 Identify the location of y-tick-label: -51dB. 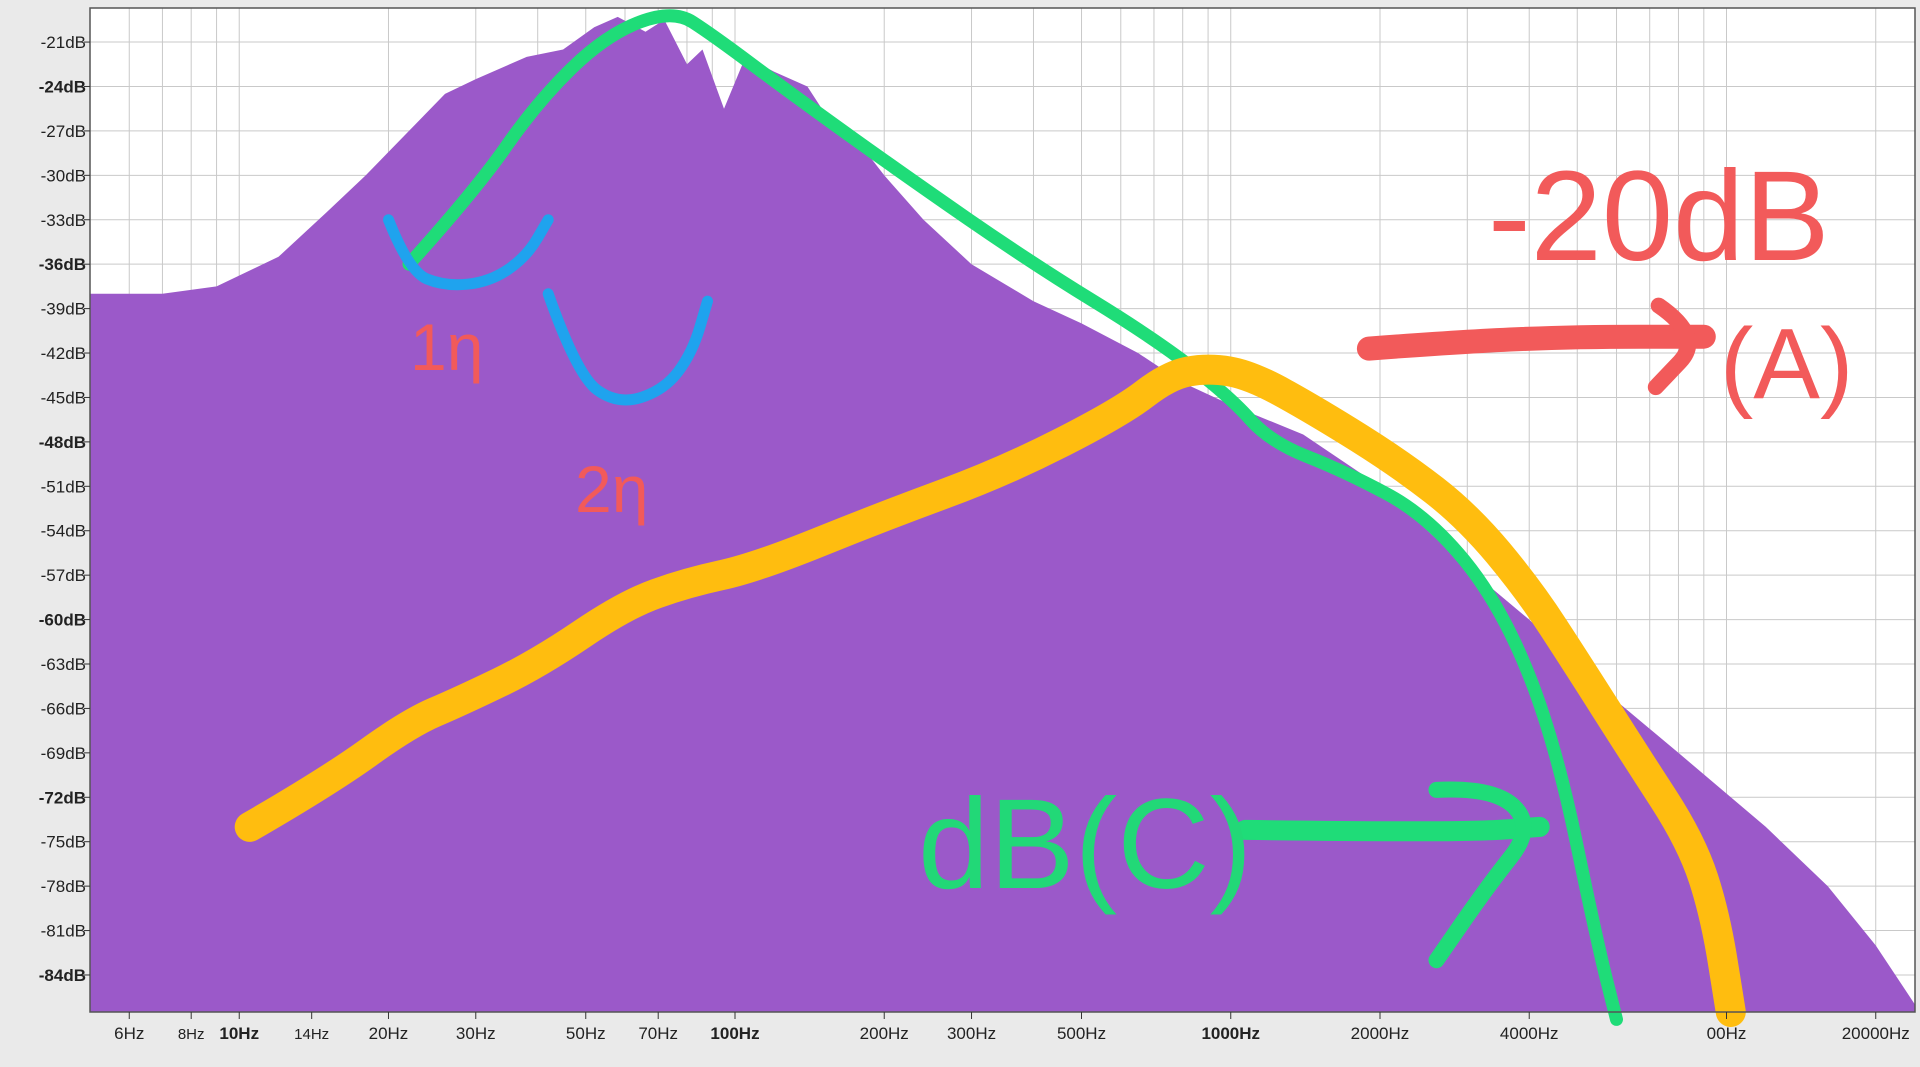
(63, 486).